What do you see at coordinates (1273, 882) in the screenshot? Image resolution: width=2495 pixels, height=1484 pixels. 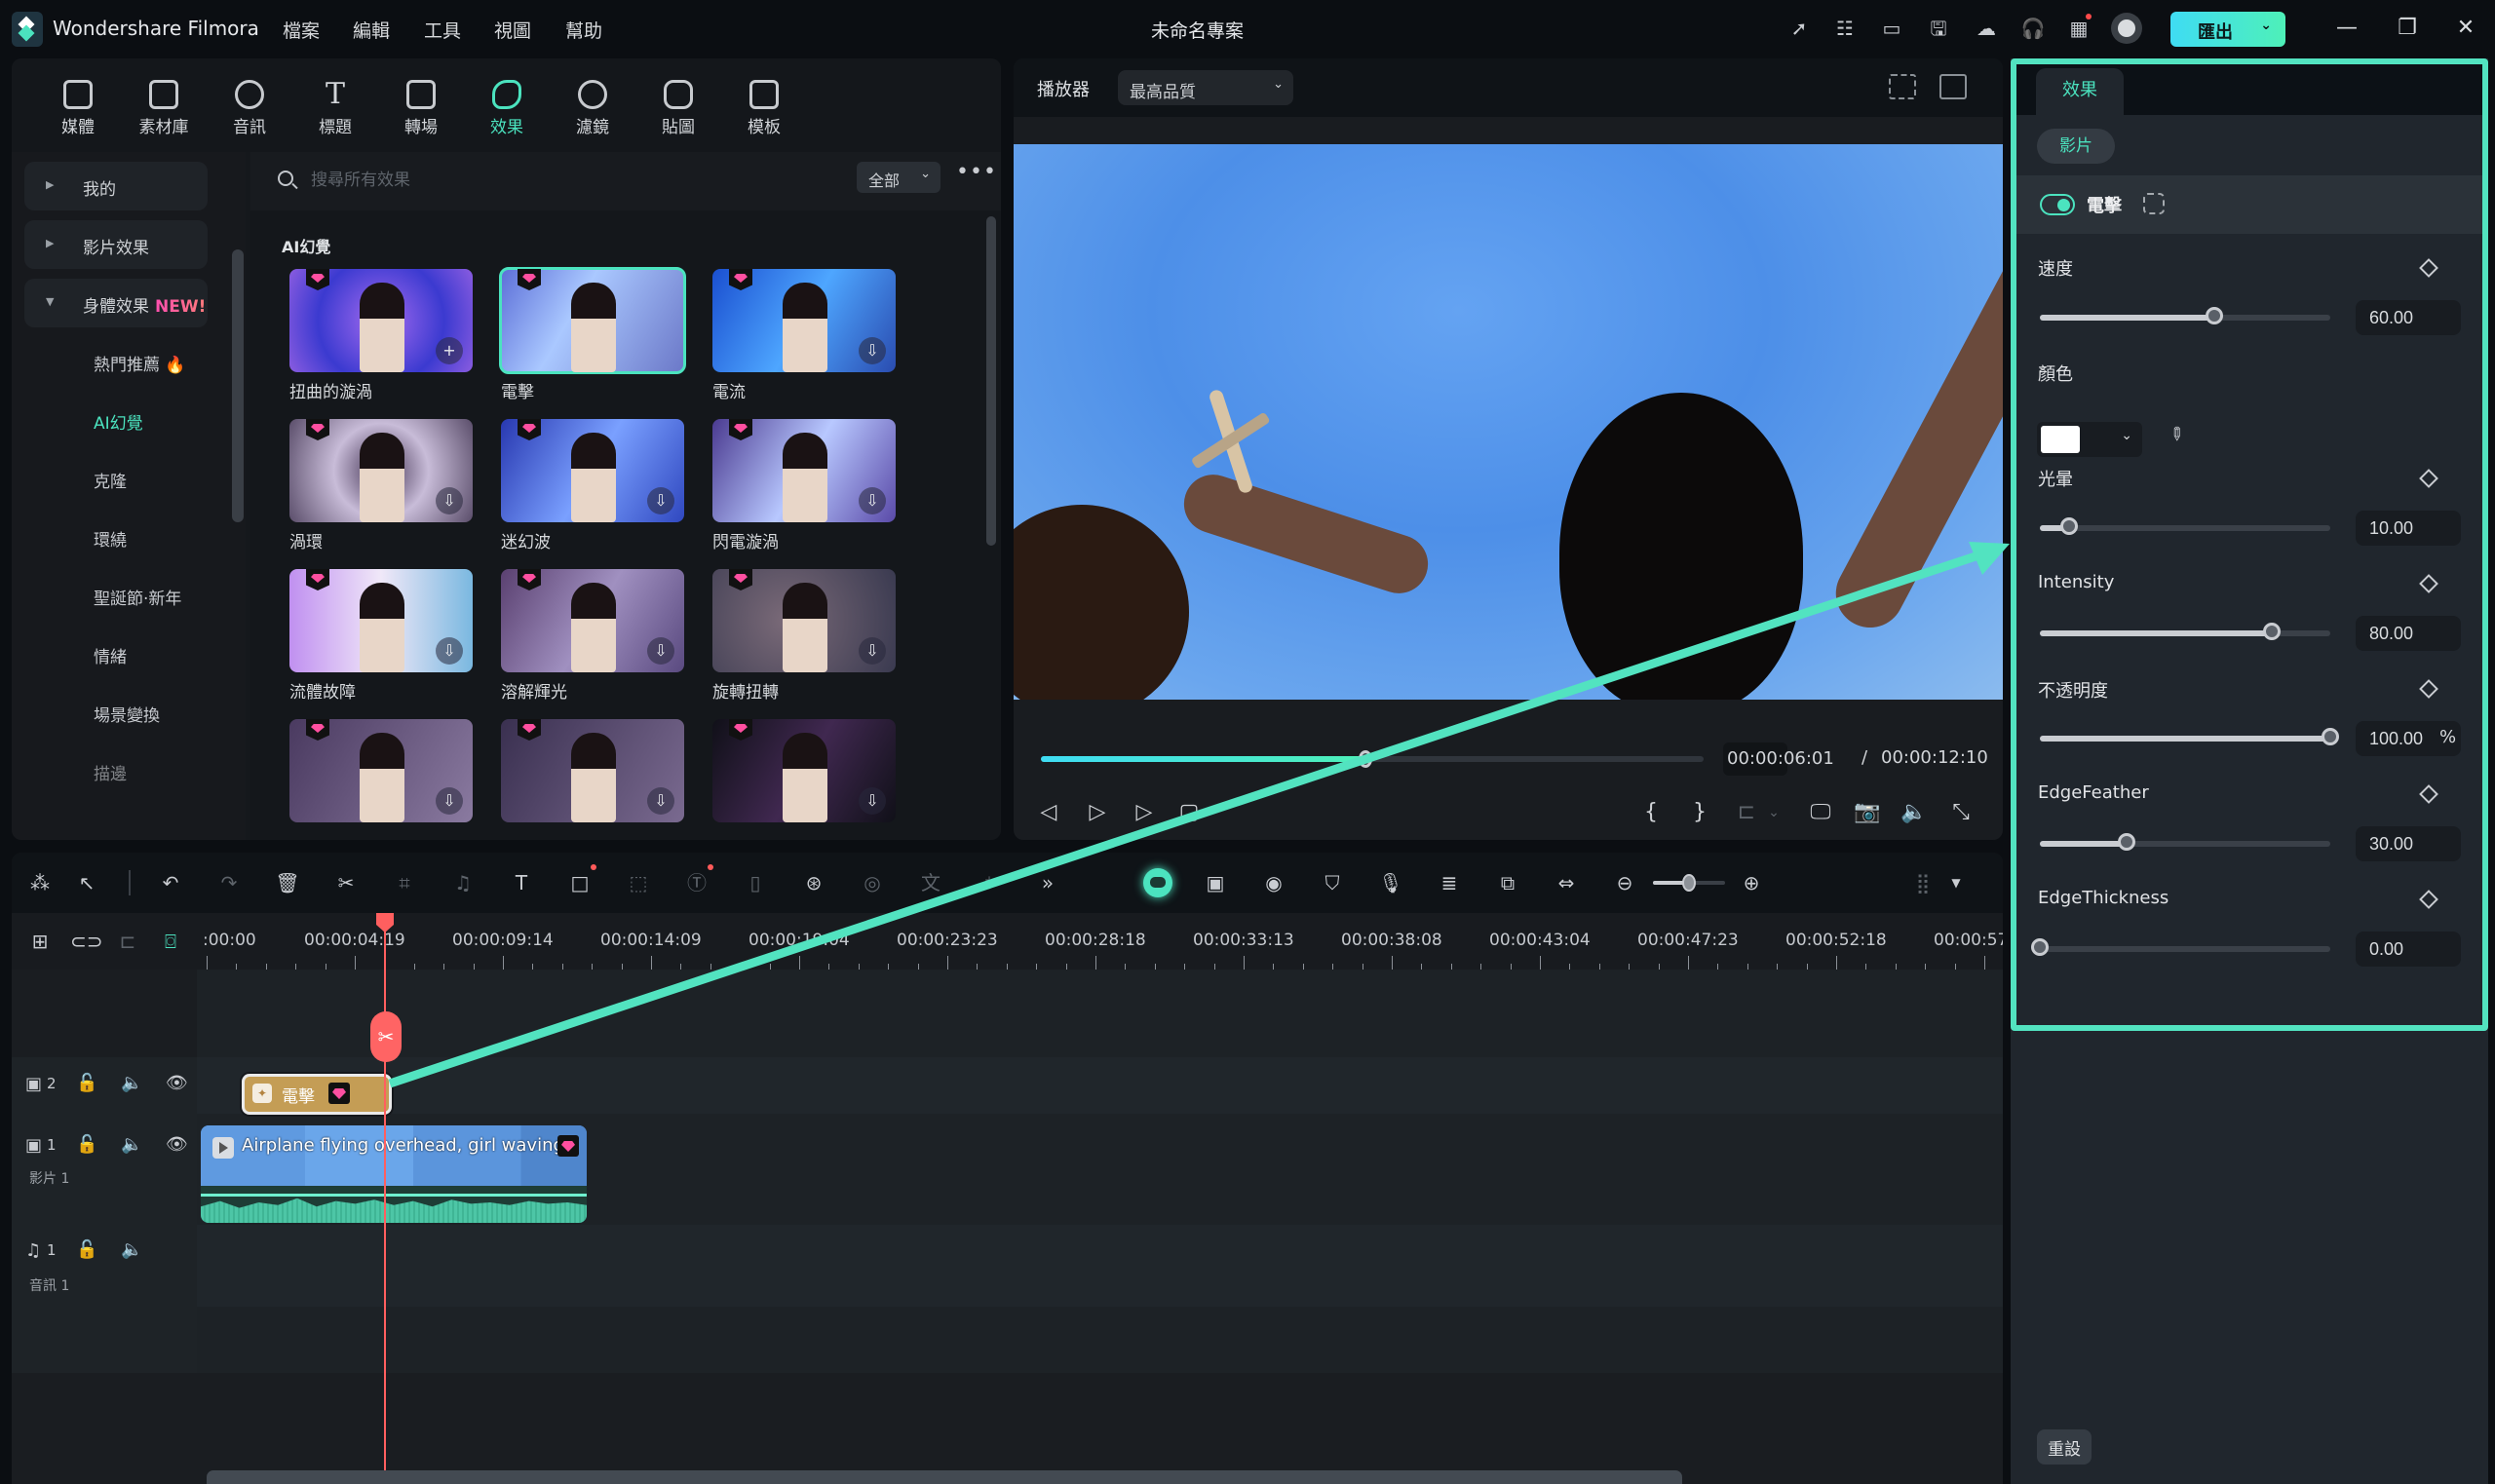 I see `render-preview-icon: ◉` at bounding box center [1273, 882].